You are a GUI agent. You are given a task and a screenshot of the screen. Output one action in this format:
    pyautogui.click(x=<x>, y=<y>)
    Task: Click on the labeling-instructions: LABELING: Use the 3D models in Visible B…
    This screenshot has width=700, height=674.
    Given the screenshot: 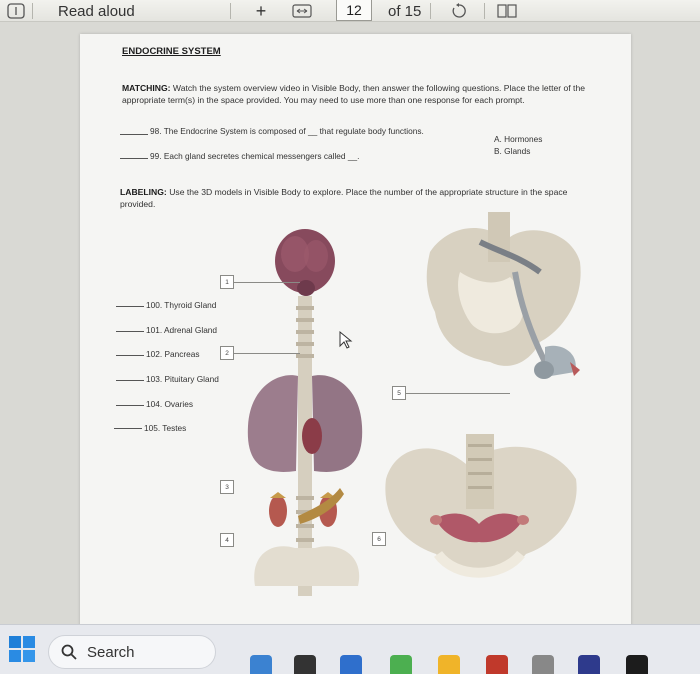 What is the action you would take?
    pyautogui.click(x=355, y=198)
    